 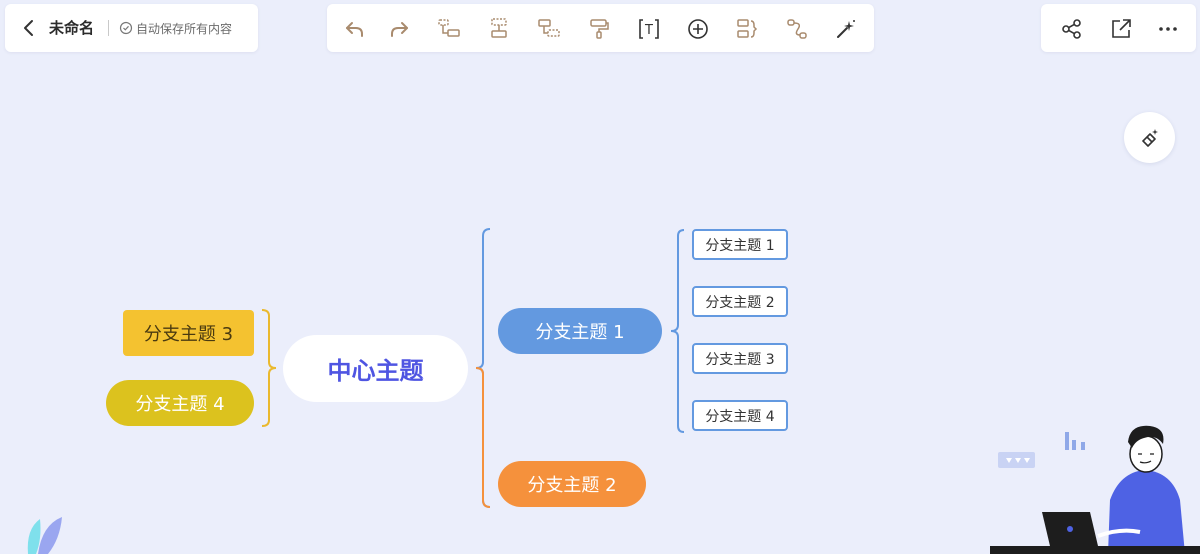 I want to click on autosave-status: 自动保存所有内容, so click(x=184, y=29).